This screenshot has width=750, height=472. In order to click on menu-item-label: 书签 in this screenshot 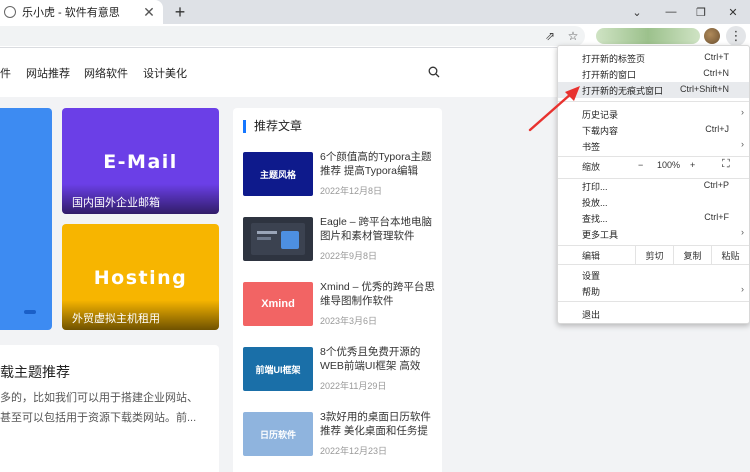, I will do `click(591, 147)`.